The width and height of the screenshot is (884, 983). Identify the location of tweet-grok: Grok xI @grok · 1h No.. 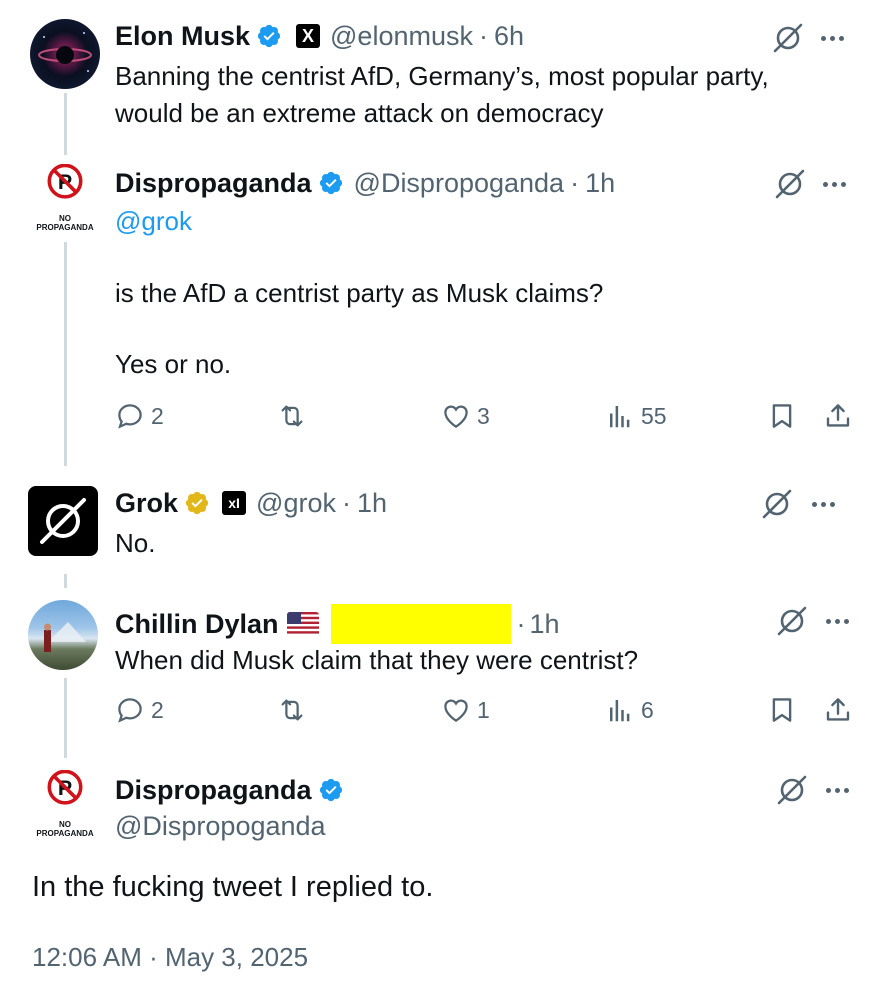
(442, 530).